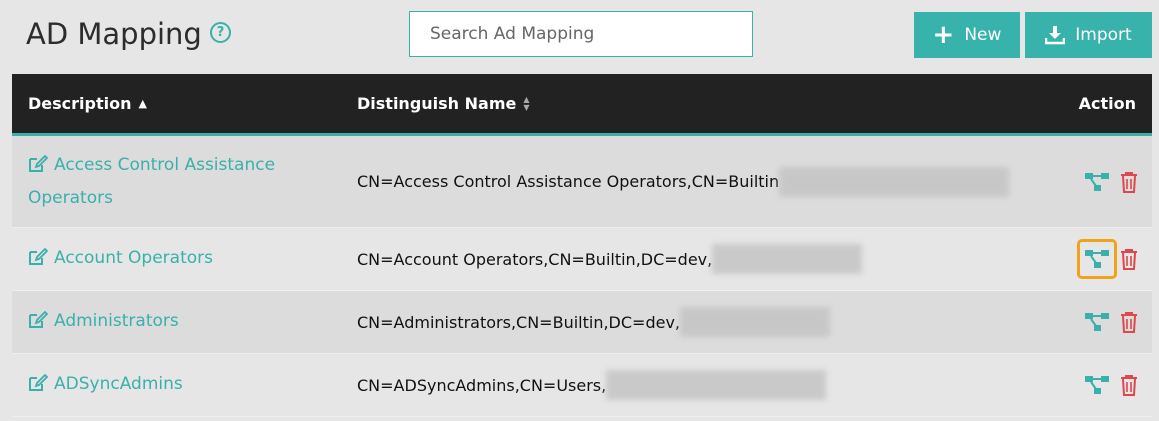 The image size is (1159, 421). I want to click on table-row: ADSyncAdmins CN=ADSyncAdmins,CN=Users,, so click(582, 385).